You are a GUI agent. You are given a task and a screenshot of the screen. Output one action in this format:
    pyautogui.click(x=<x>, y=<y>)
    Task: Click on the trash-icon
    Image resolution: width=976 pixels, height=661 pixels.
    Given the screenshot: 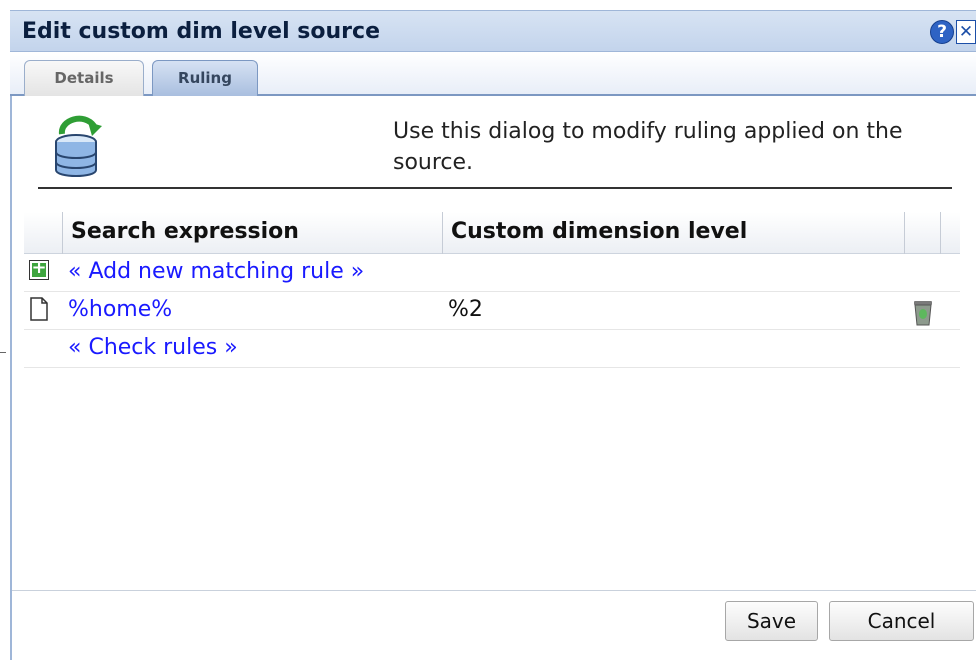 What is the action you would take?
    pyautogui.click(x=923, y=311)
    